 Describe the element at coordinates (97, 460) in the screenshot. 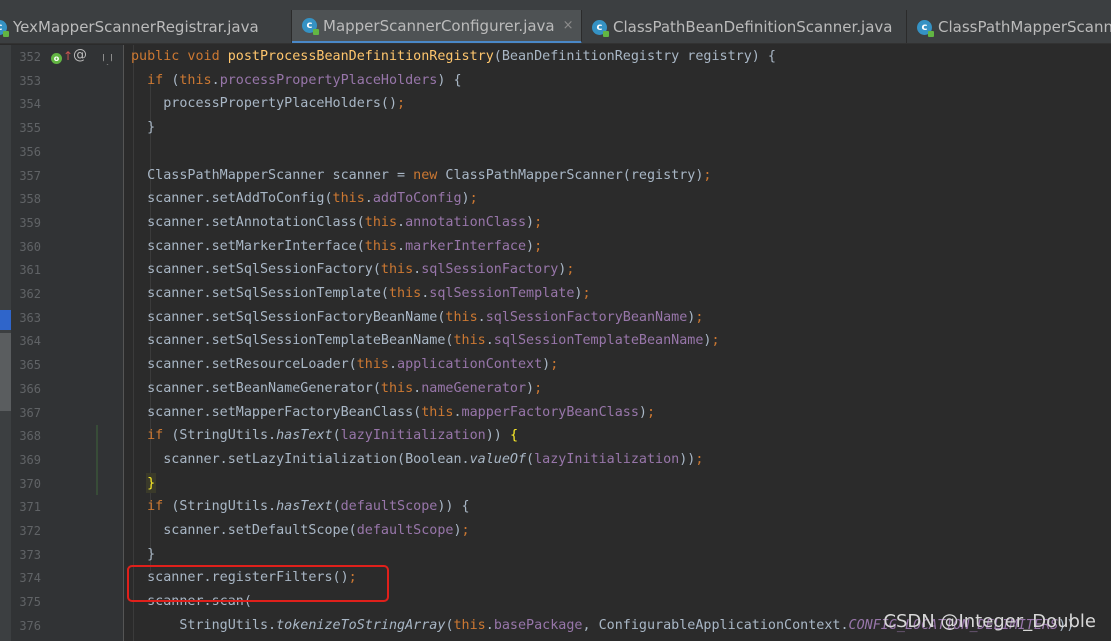

I see `vcs-change-marker` at that location.